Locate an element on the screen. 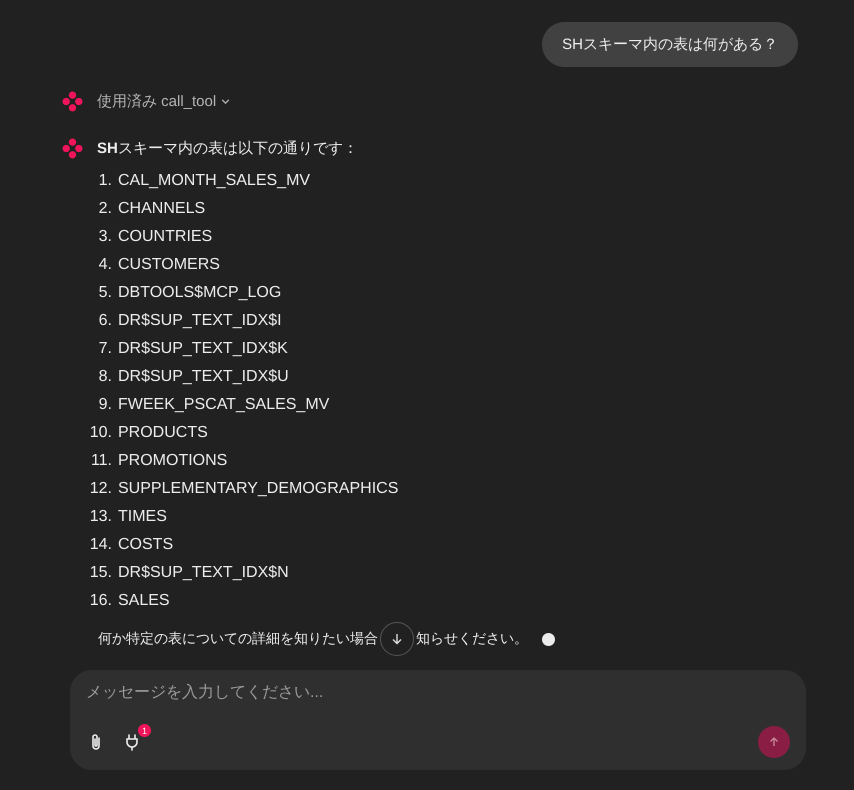 This screenshot has width=854, height=790. list-number: 7. is located at coordinates (105, 349).